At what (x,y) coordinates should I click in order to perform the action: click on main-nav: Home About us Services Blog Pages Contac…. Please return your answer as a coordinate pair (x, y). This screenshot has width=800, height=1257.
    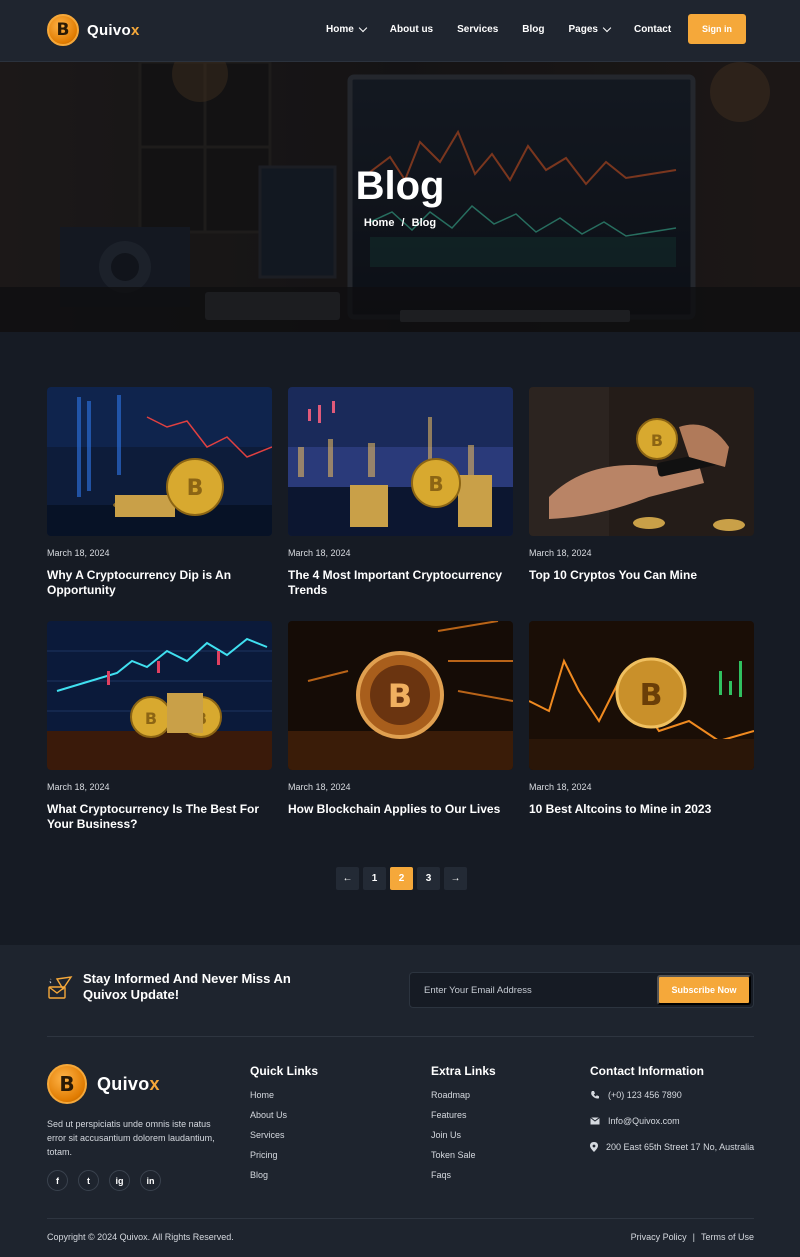
    Looking at the image, I should click on (510, 29).